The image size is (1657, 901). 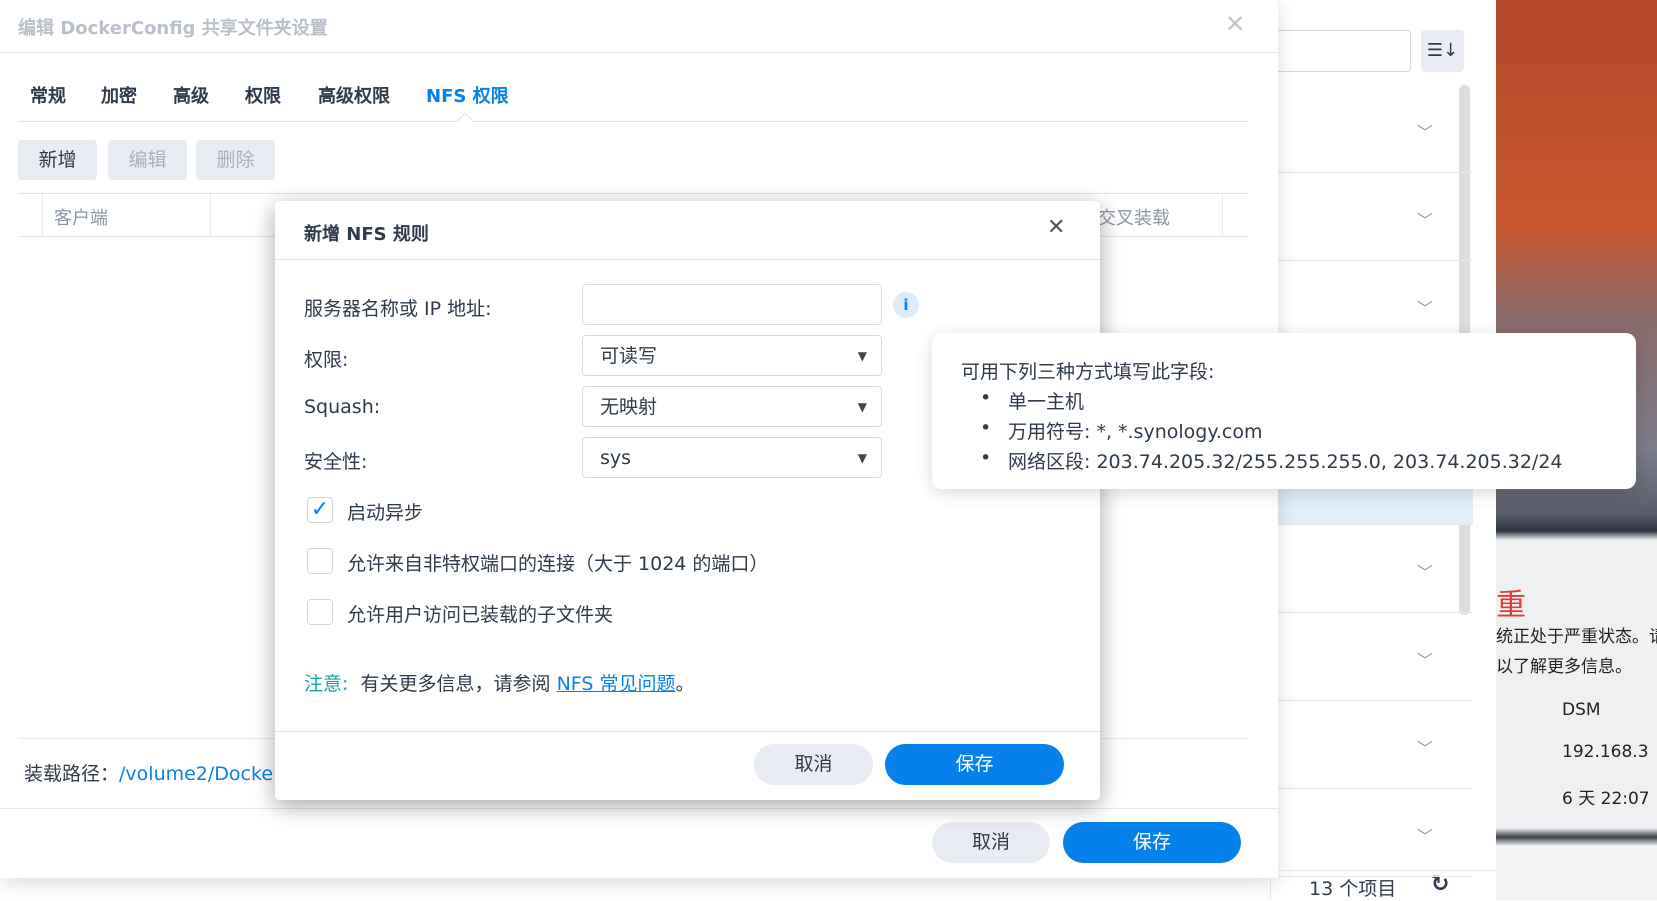 What do you see at coordinates (57, 160) in the screenshot?
I see `add-button: 新增` at bounding box center [57, 160].